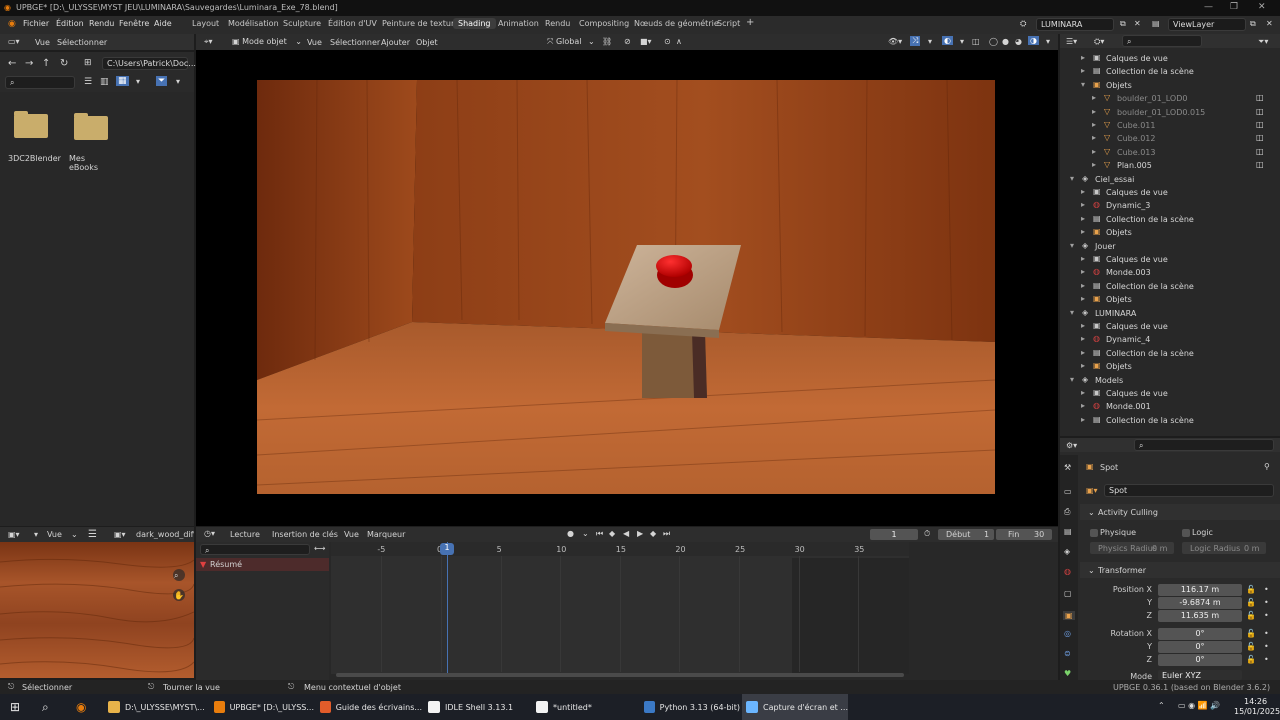  Describe the element at coordinates (1170, 339) in the screenshot. I see `outliner-row: ▸ ◍ Dynamic_4` at that location.